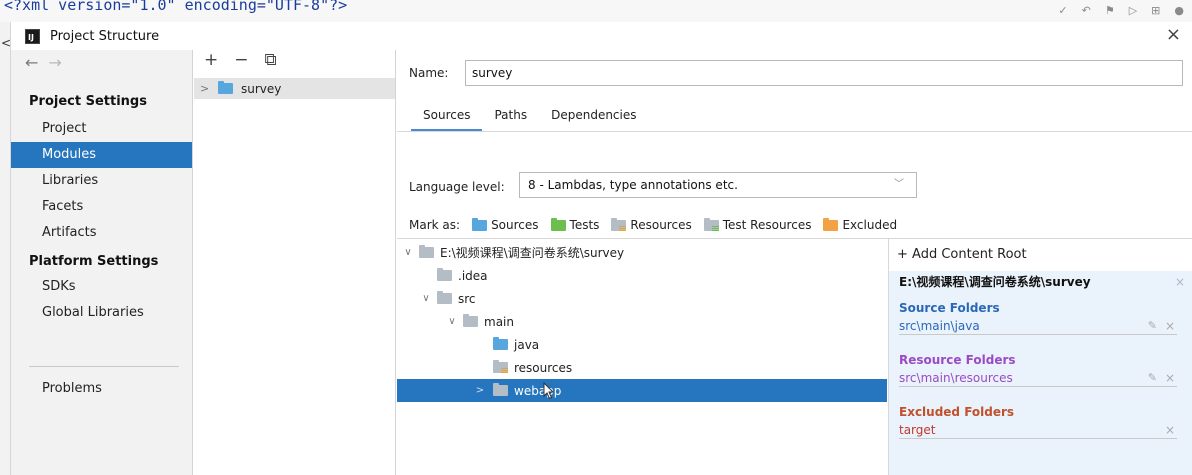  Describe the element at coordinates (1038, 431) in the screenshot. I see `excluded-folder-entry: target ×` at that location.